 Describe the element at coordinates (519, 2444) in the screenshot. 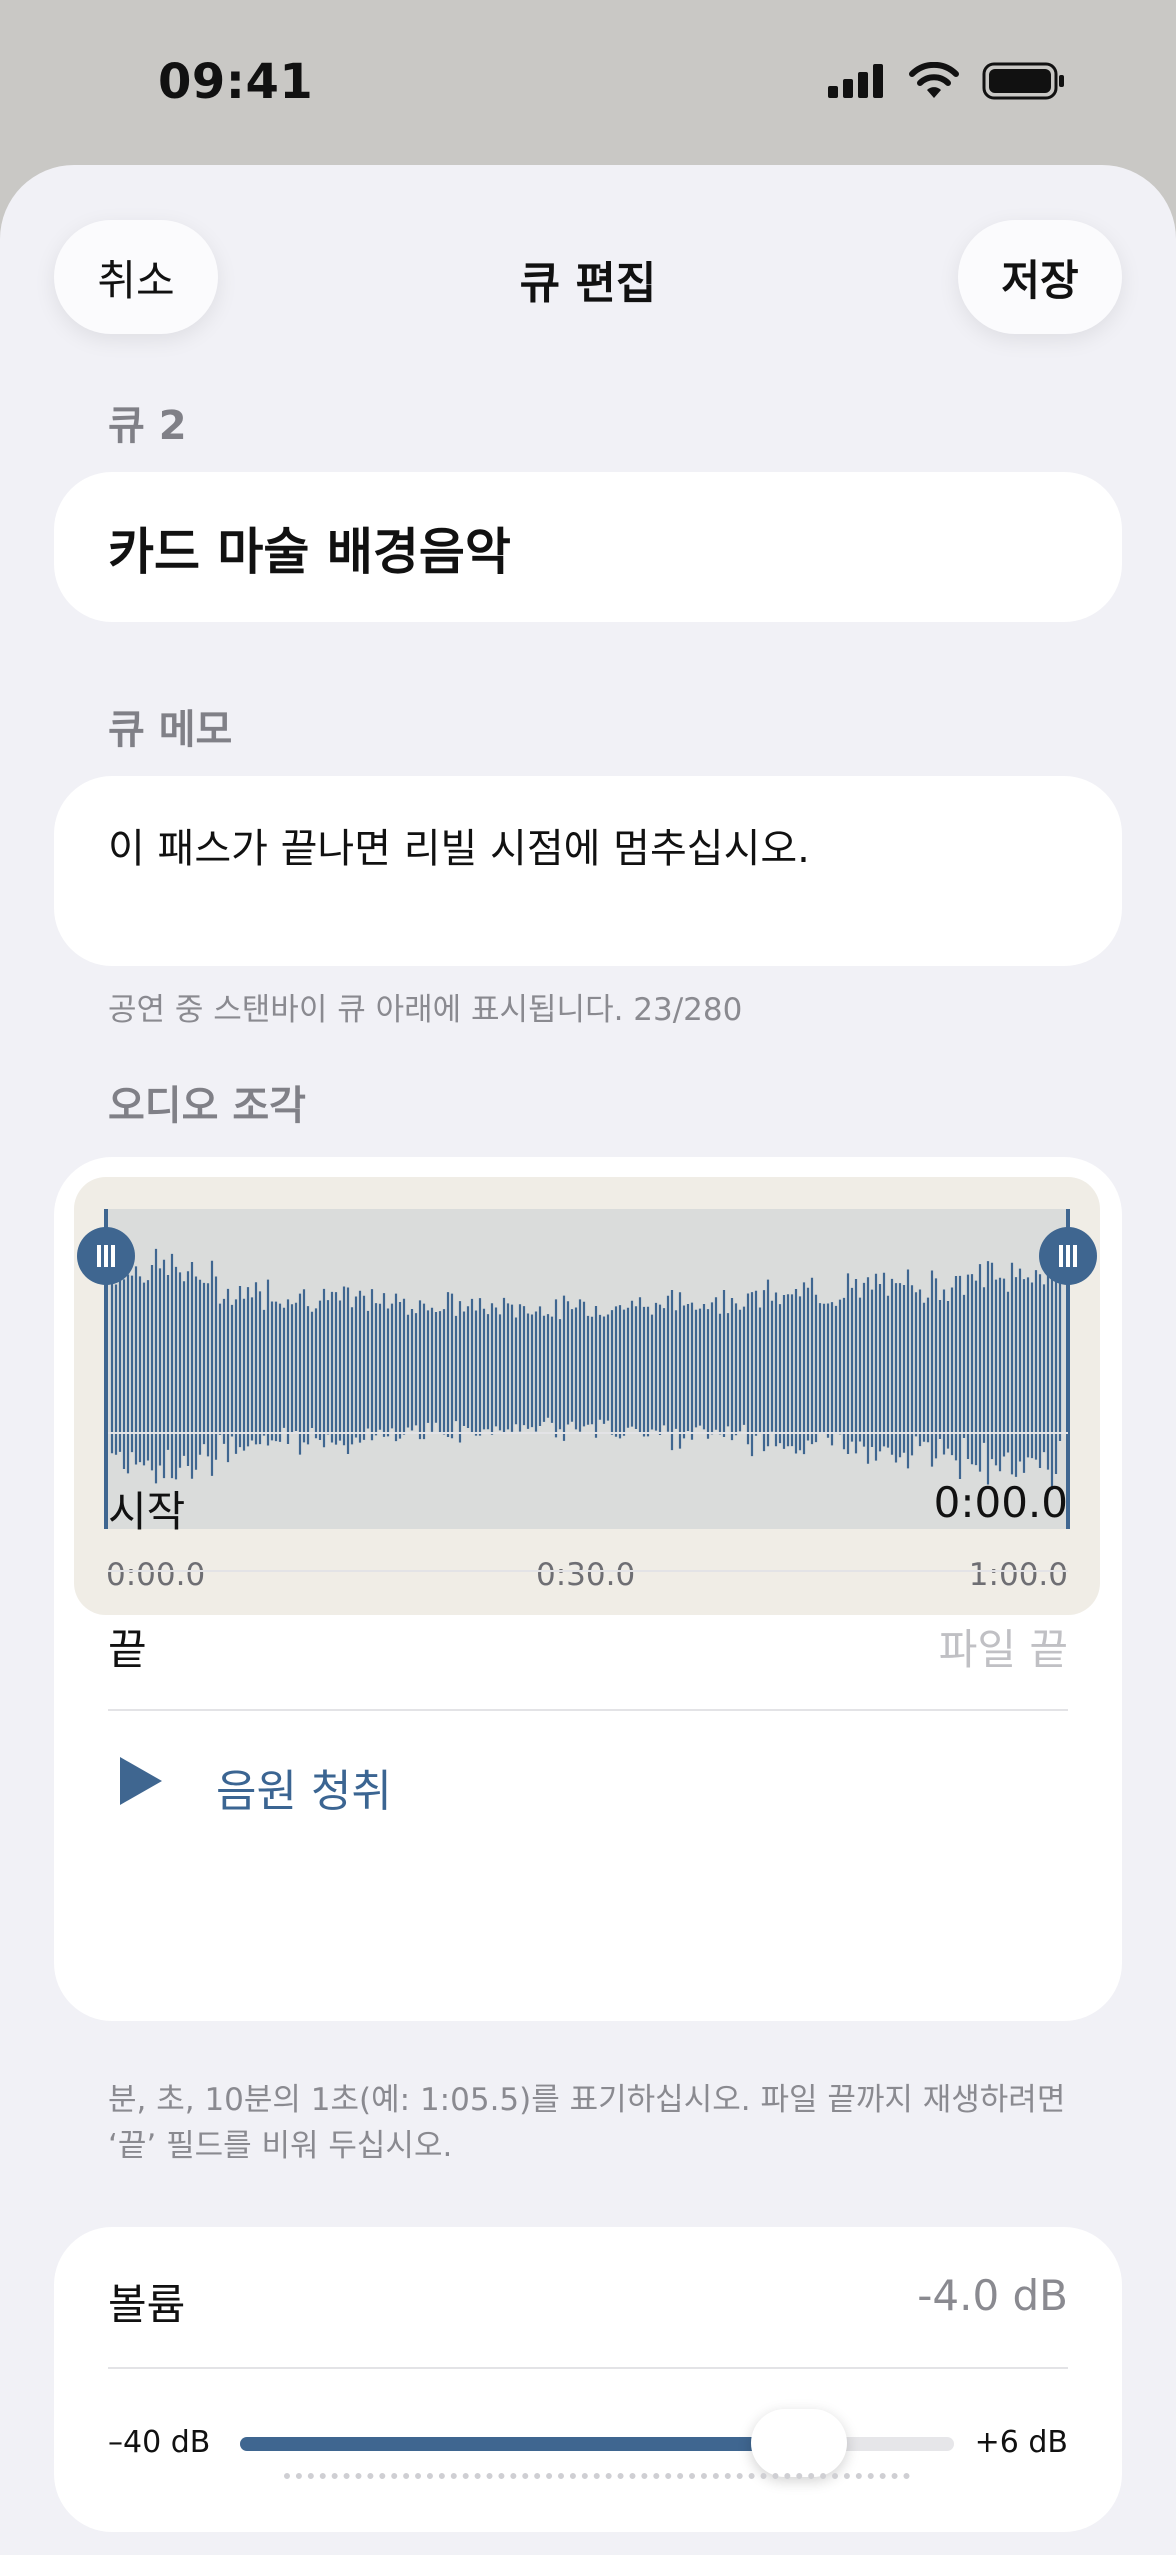

I see `volume-slider-fill` at that location.